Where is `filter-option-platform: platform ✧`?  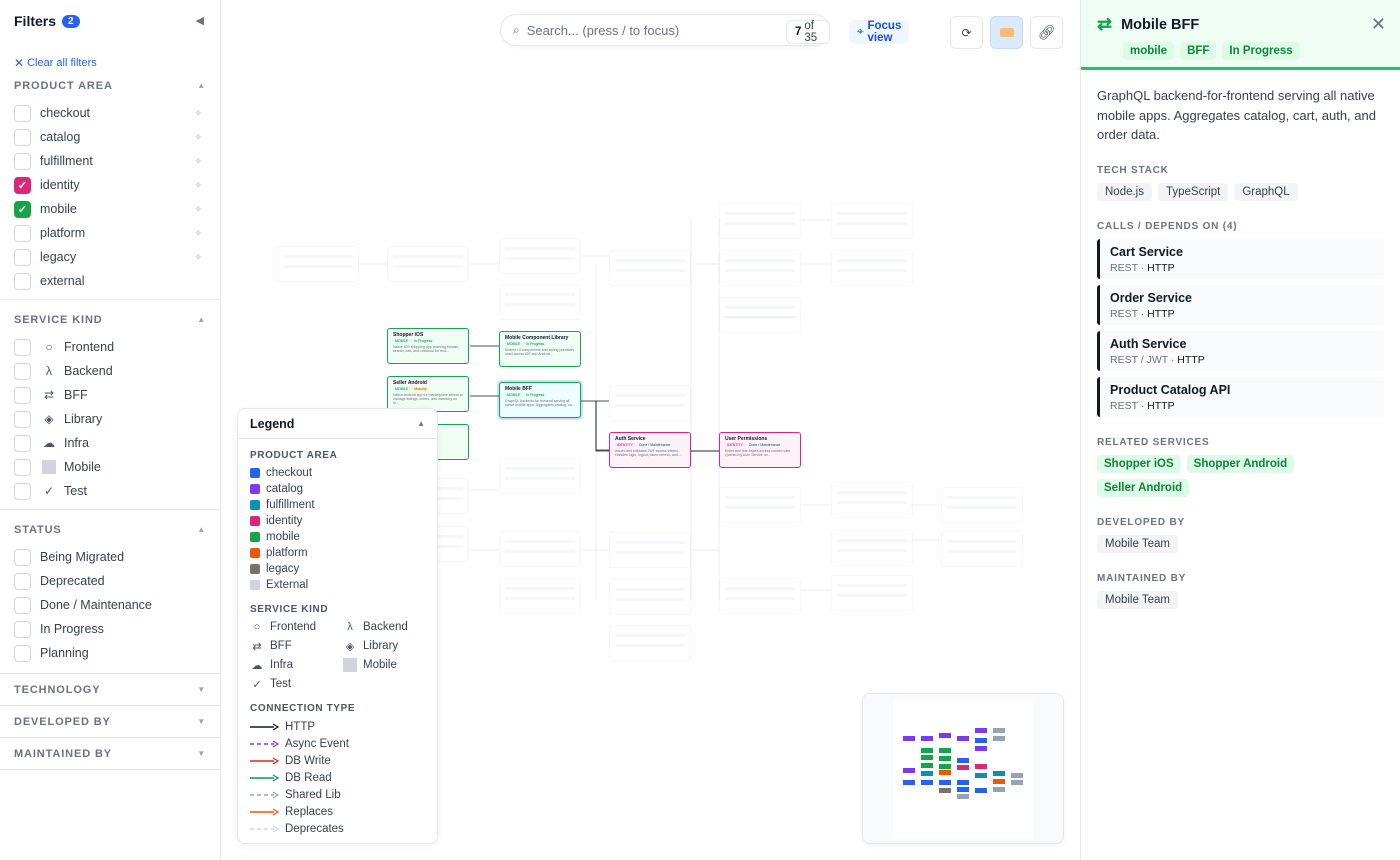
filter-option-platform: platform ✧ is located at coordinates (110, 233).